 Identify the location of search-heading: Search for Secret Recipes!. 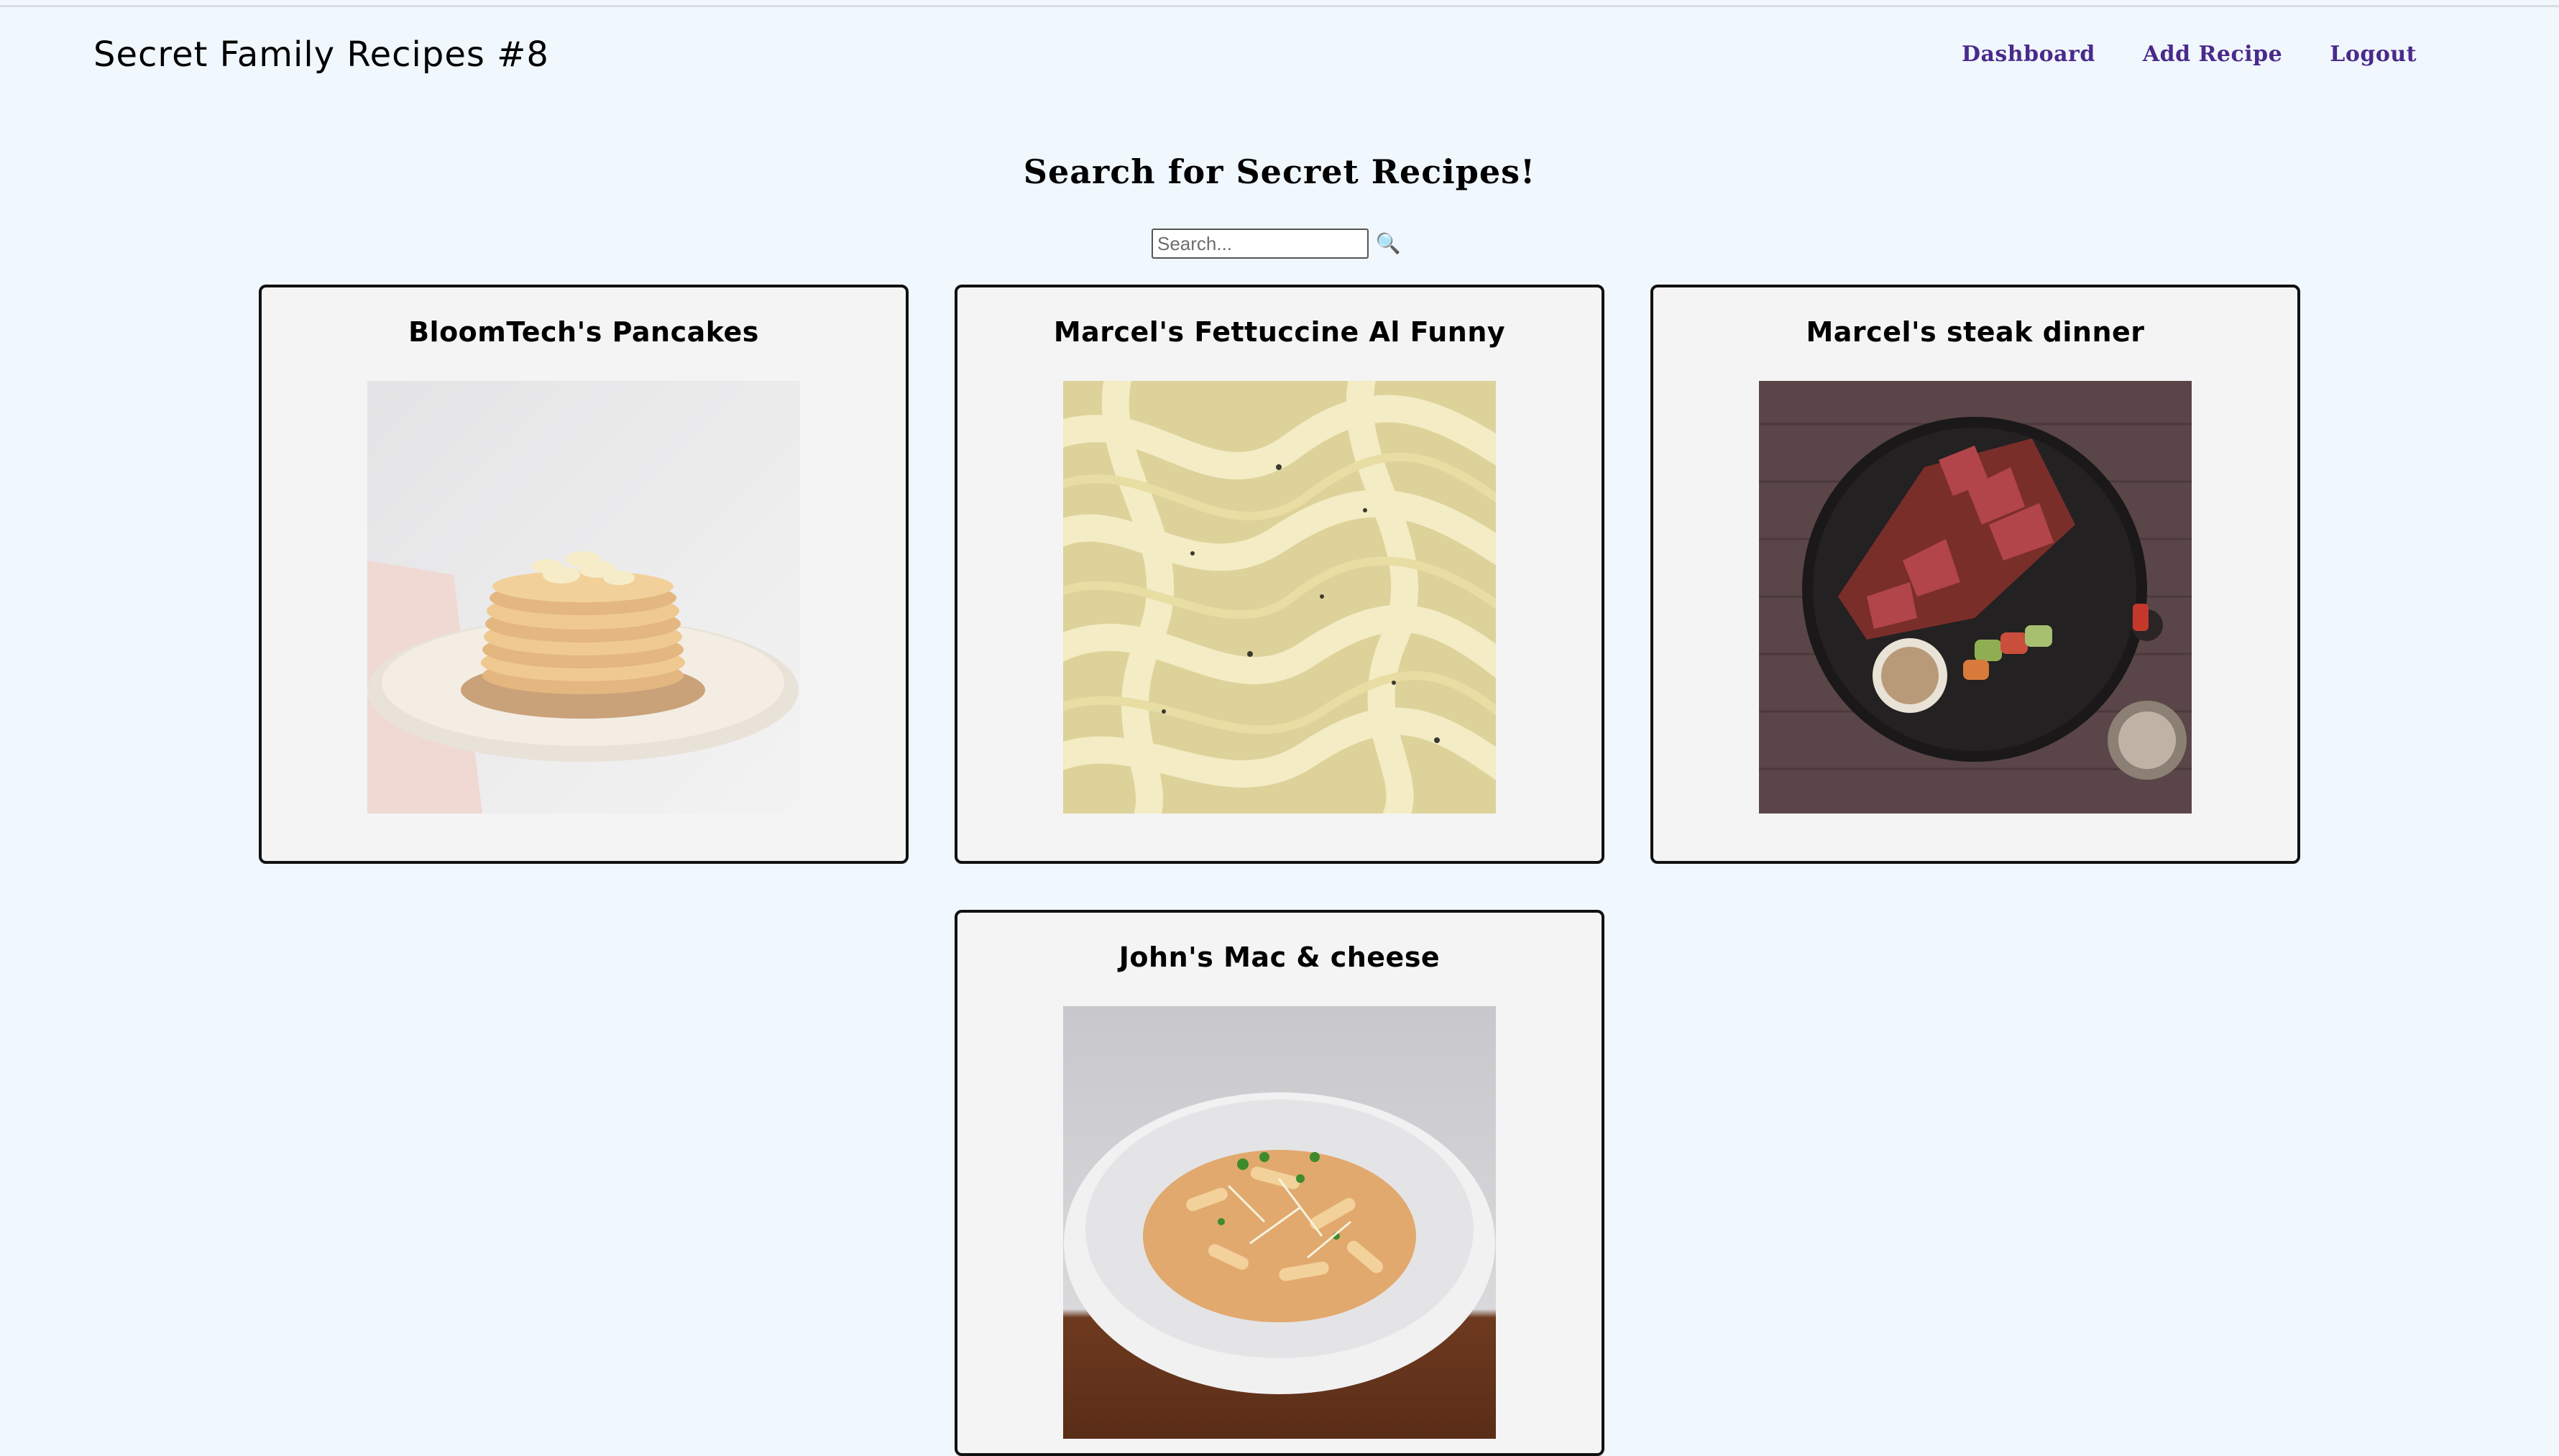
(1279, 171).